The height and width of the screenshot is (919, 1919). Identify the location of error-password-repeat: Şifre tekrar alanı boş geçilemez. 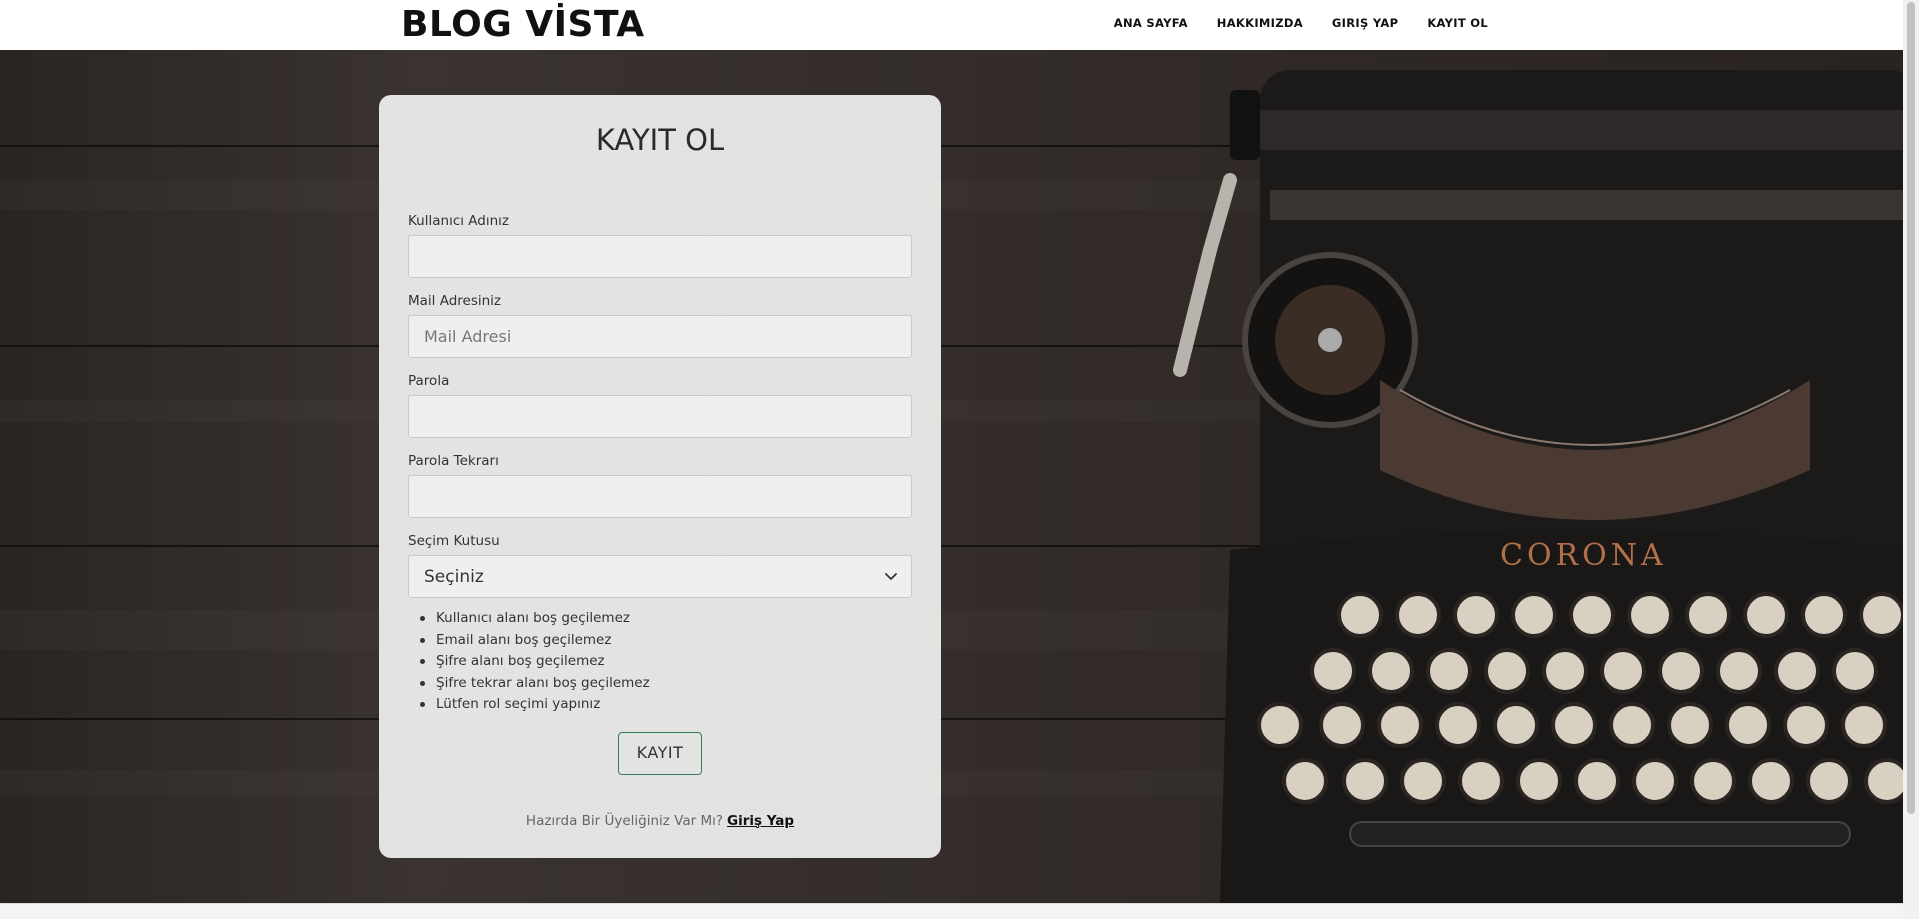
(666, 684).